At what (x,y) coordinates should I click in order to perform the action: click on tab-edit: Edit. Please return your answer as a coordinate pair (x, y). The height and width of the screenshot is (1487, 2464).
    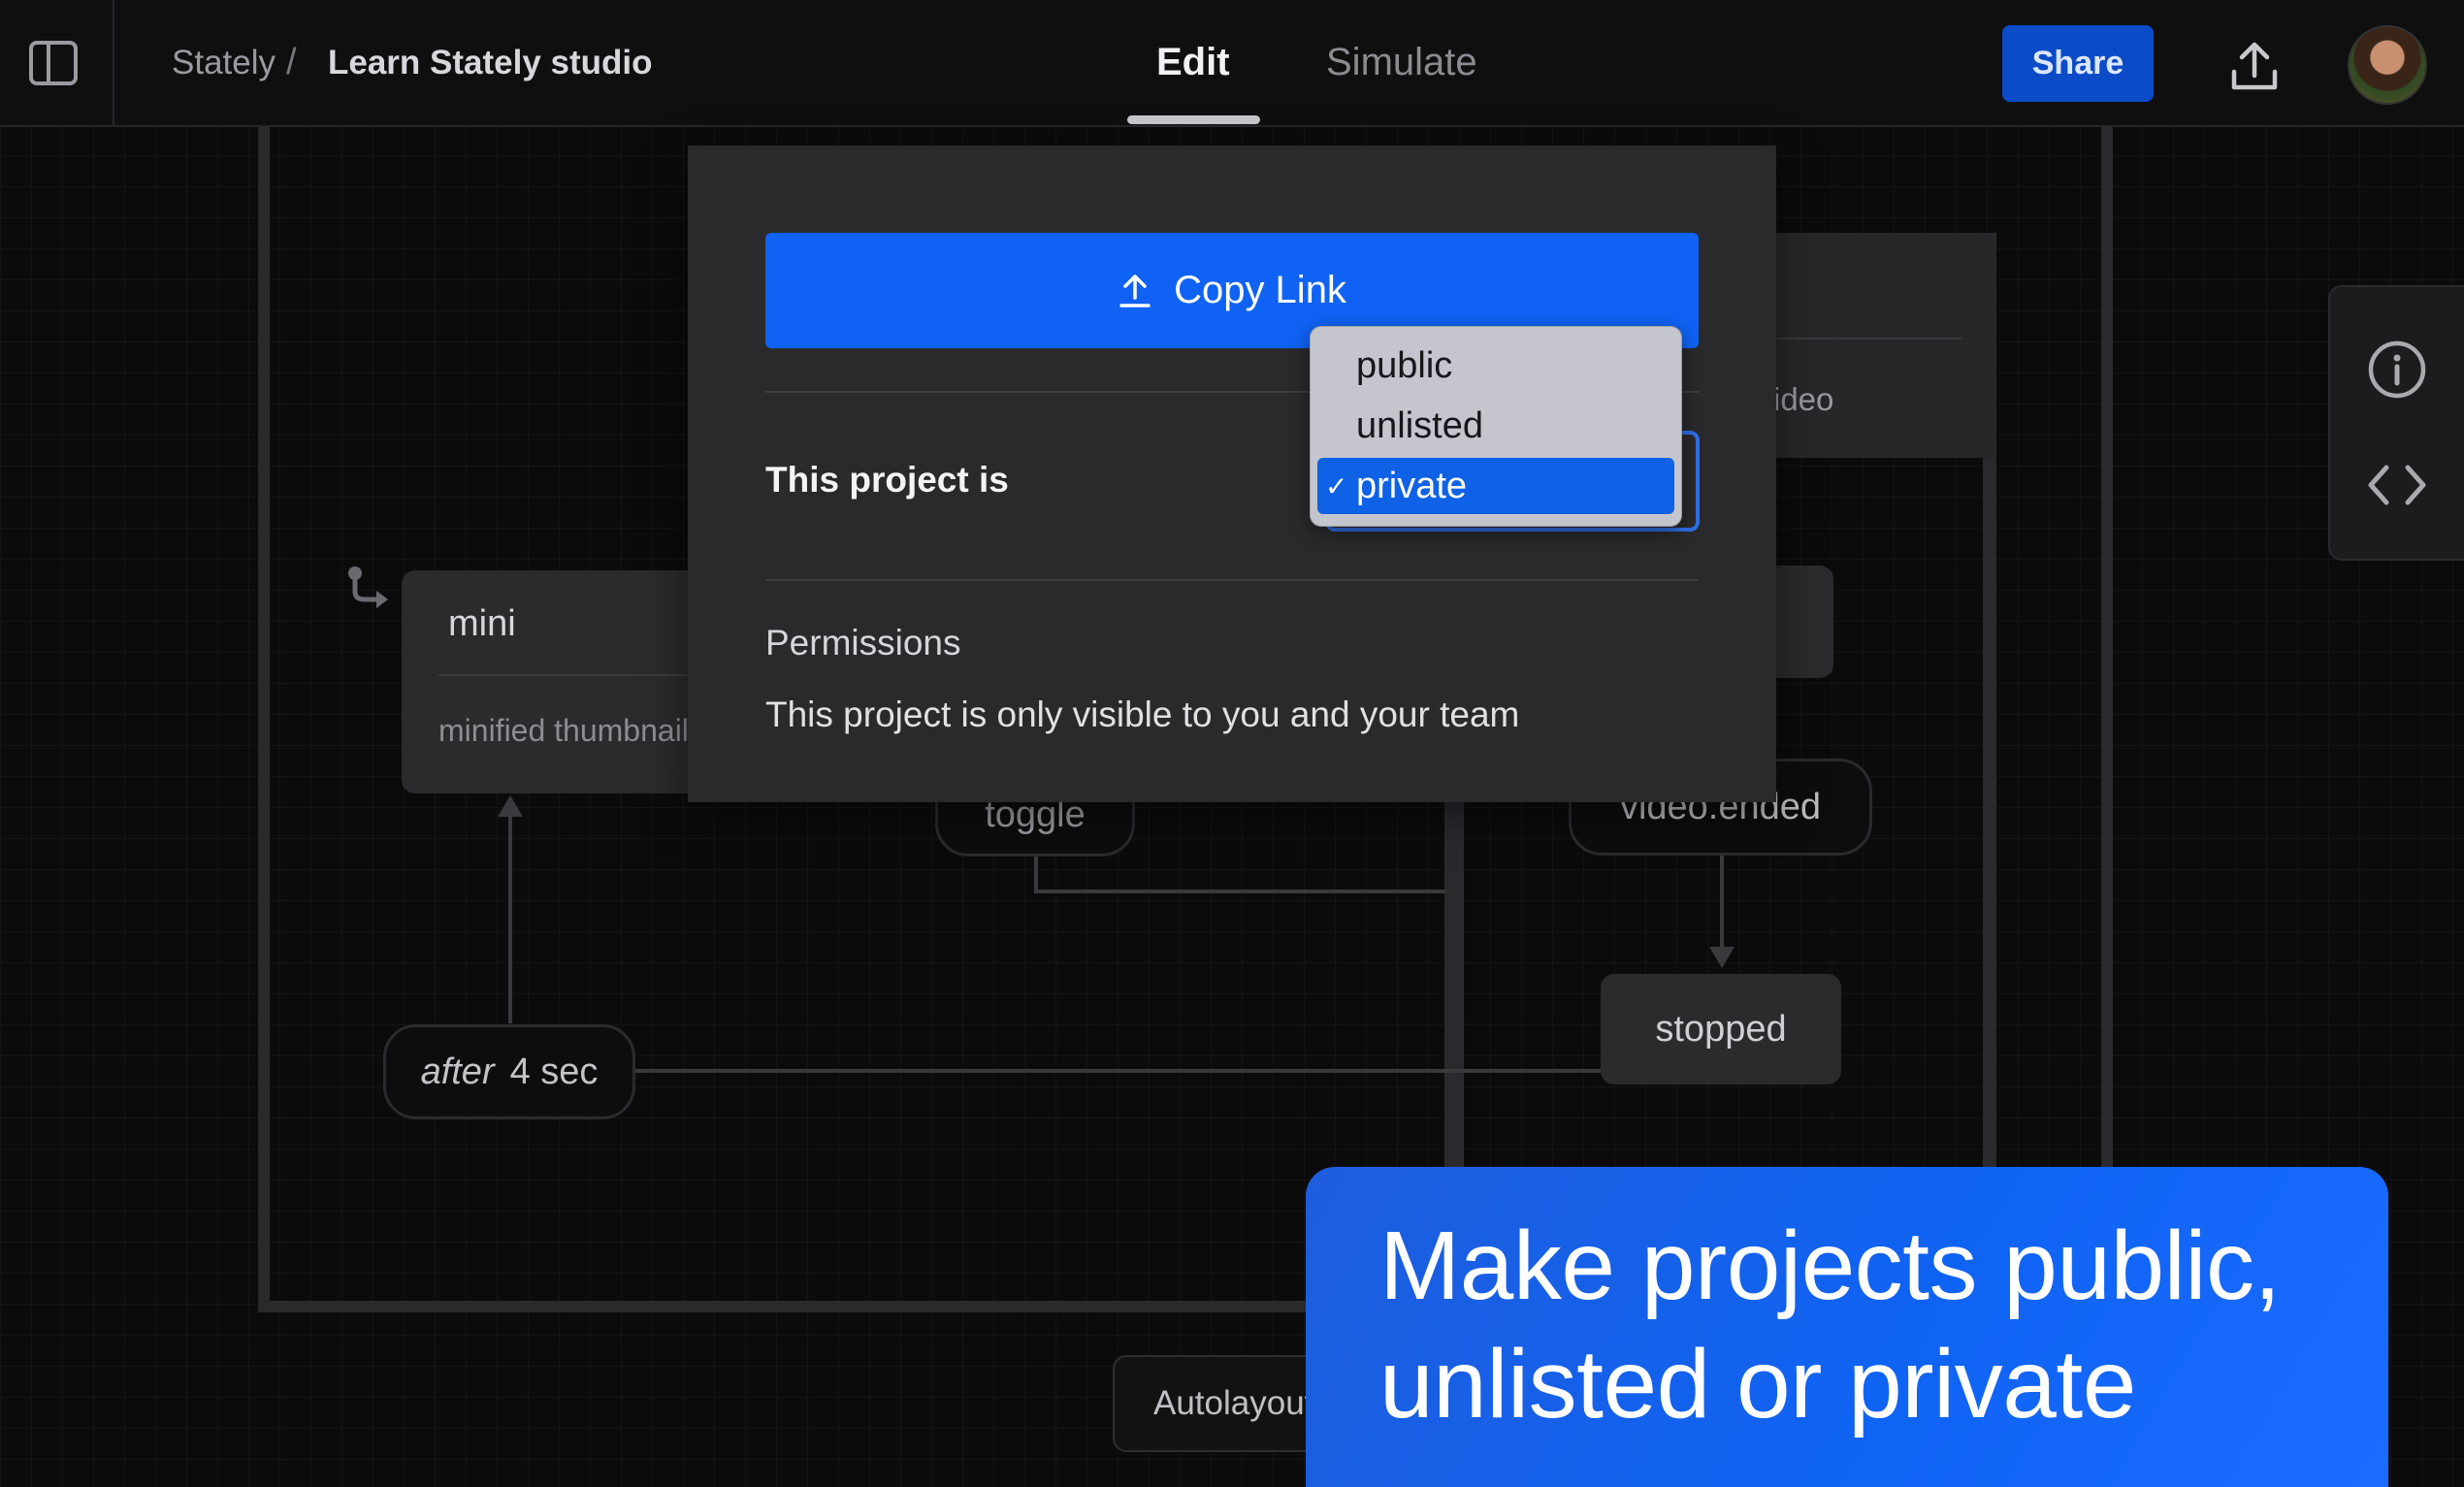
    Looking at the image, I should click on (1193, 62).